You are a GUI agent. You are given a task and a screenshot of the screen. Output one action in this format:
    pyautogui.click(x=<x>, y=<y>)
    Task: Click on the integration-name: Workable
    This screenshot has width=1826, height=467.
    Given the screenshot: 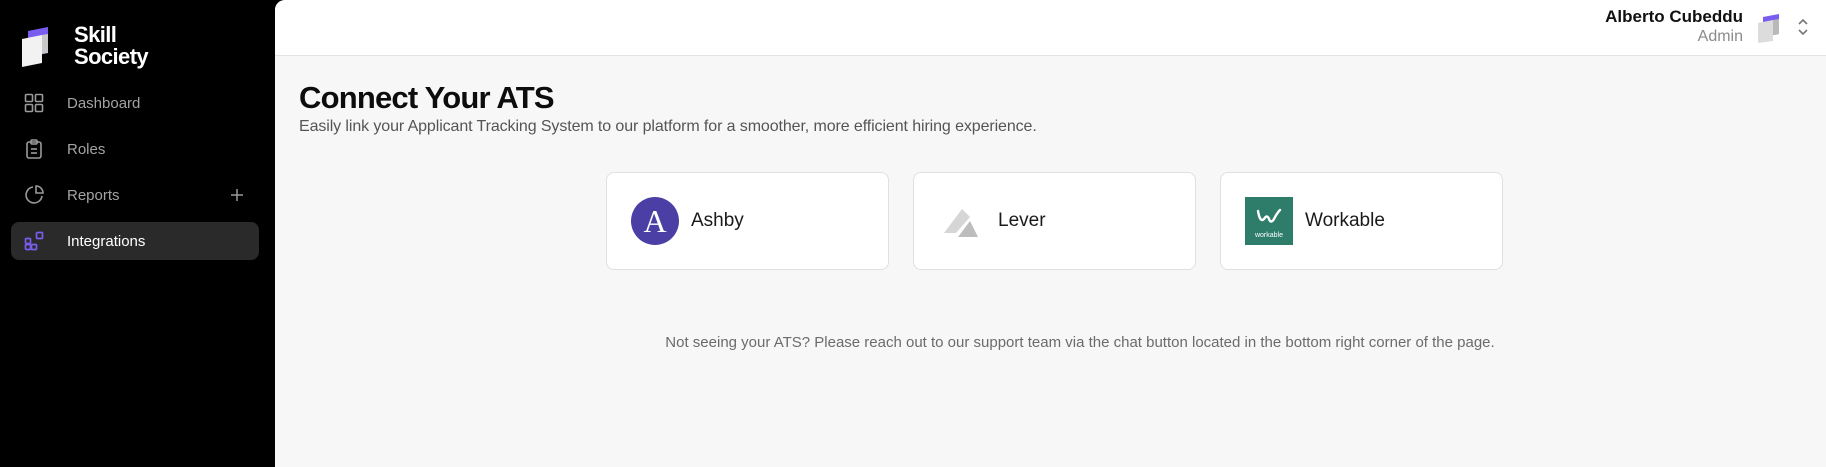 What is the action you would take?
    pyautogui.click(x=1345, y=220)
    